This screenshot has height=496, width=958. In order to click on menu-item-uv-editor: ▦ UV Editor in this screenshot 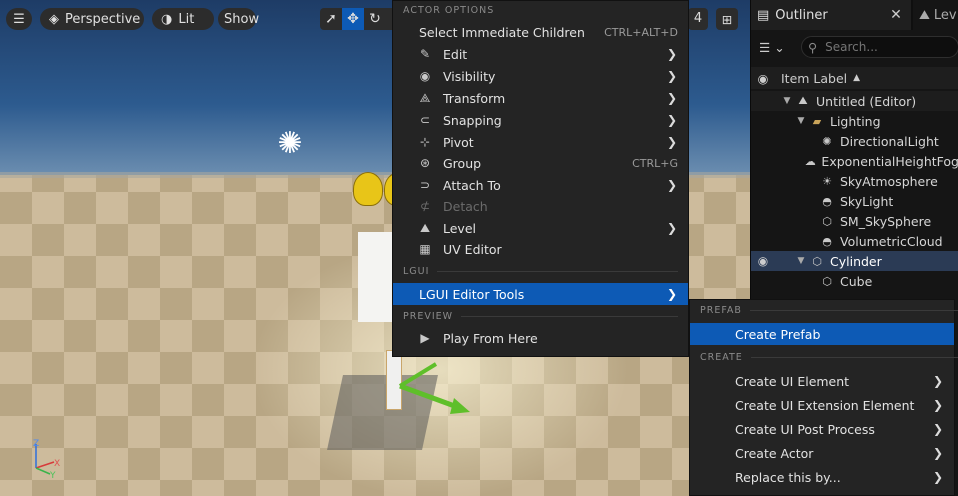, I will do `click(540, 249)`.